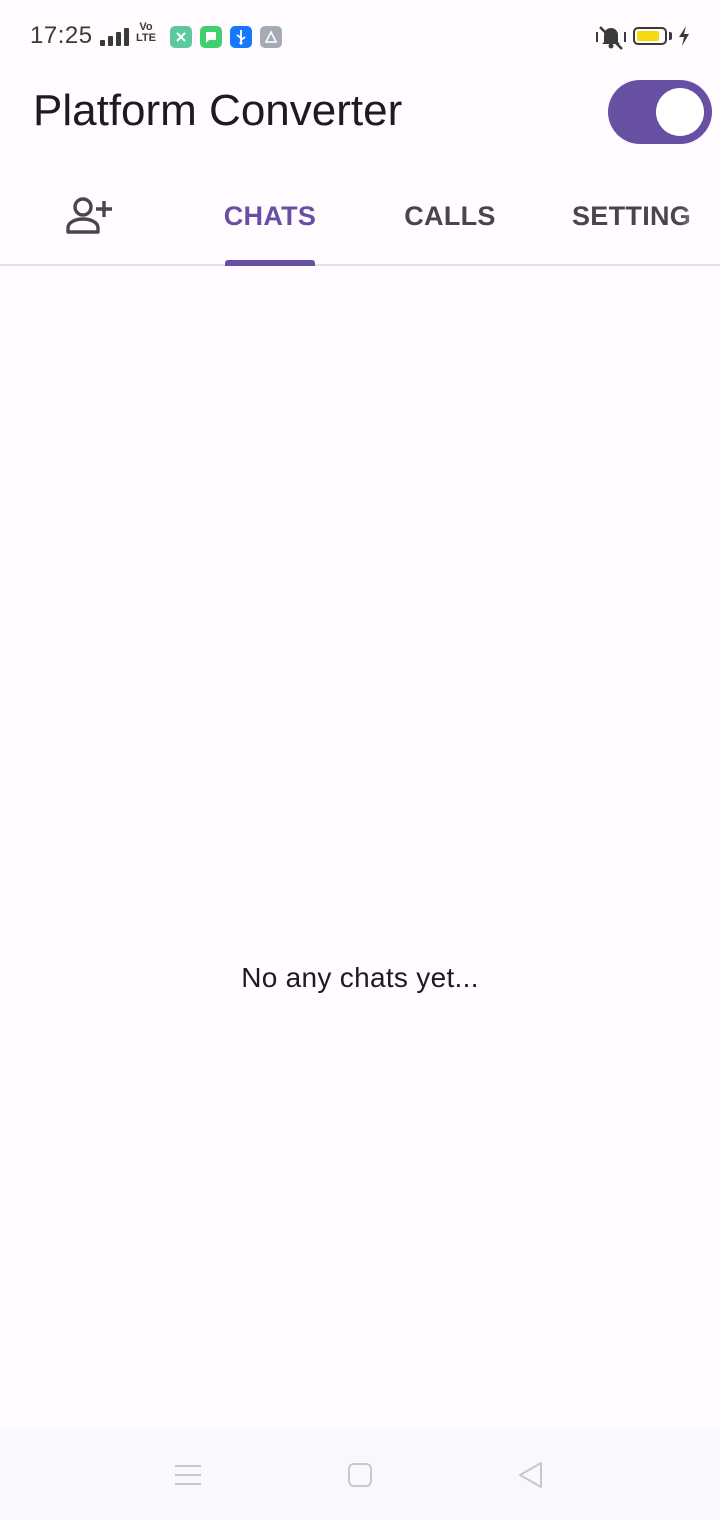  Describe the element at coordinates (611, 38) in the screenshot. I see `vibrate-off-icon` at that location.